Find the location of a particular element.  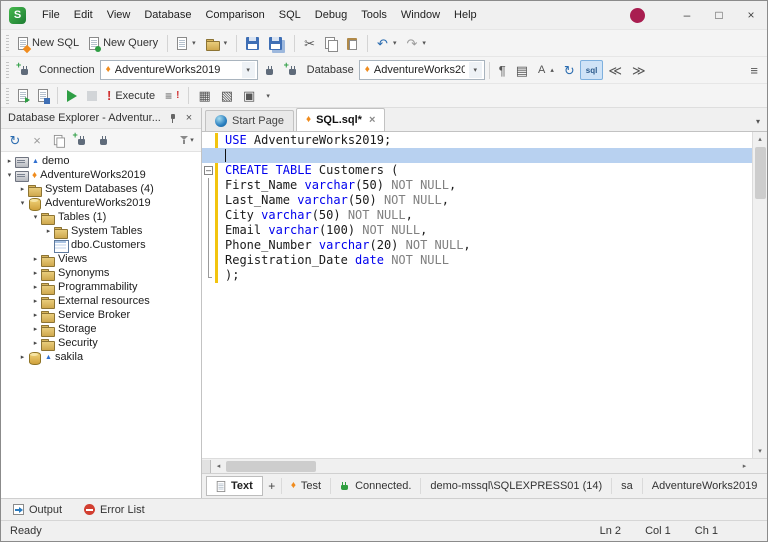

tree-item-service-broker: ▸ Service Broker is located at coordinates (101, 315).